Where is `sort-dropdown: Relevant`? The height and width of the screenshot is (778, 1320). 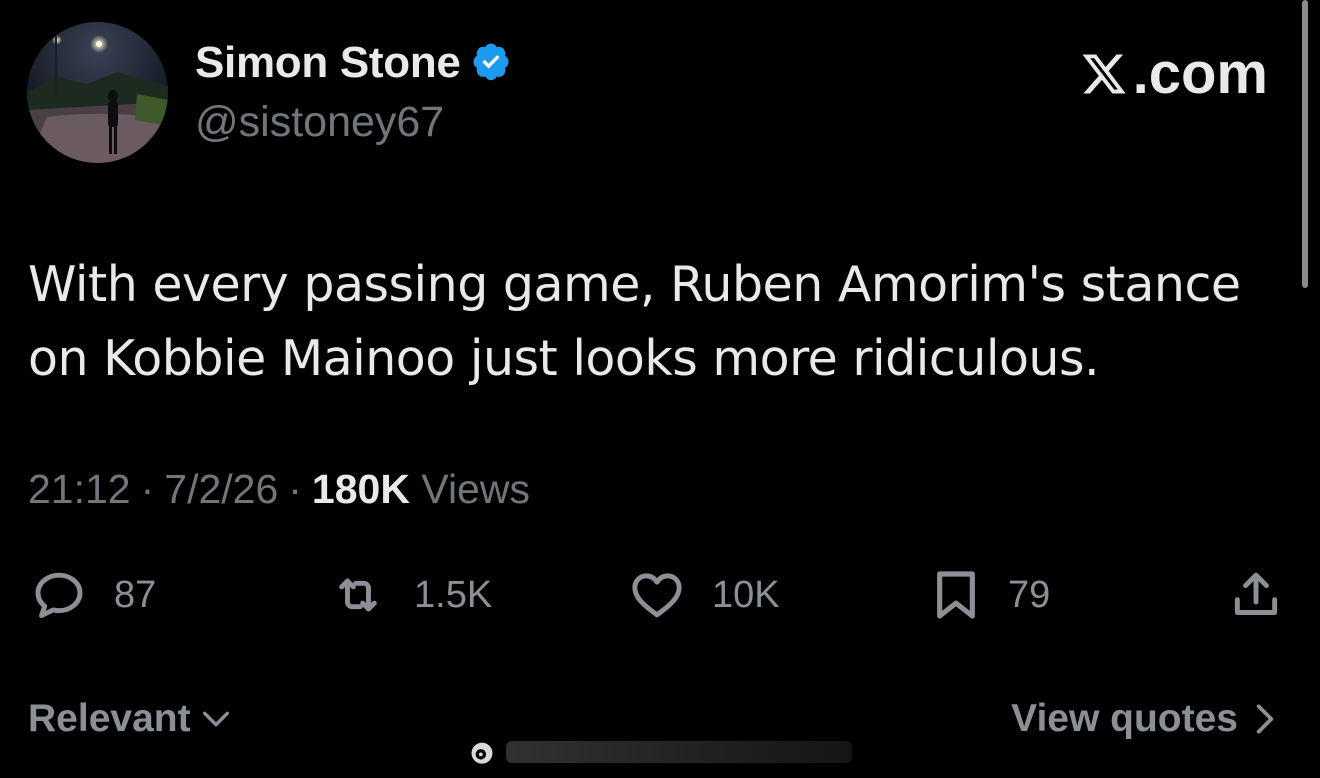 sort-dropdown: Relevant is located at coordinates (130, 719).